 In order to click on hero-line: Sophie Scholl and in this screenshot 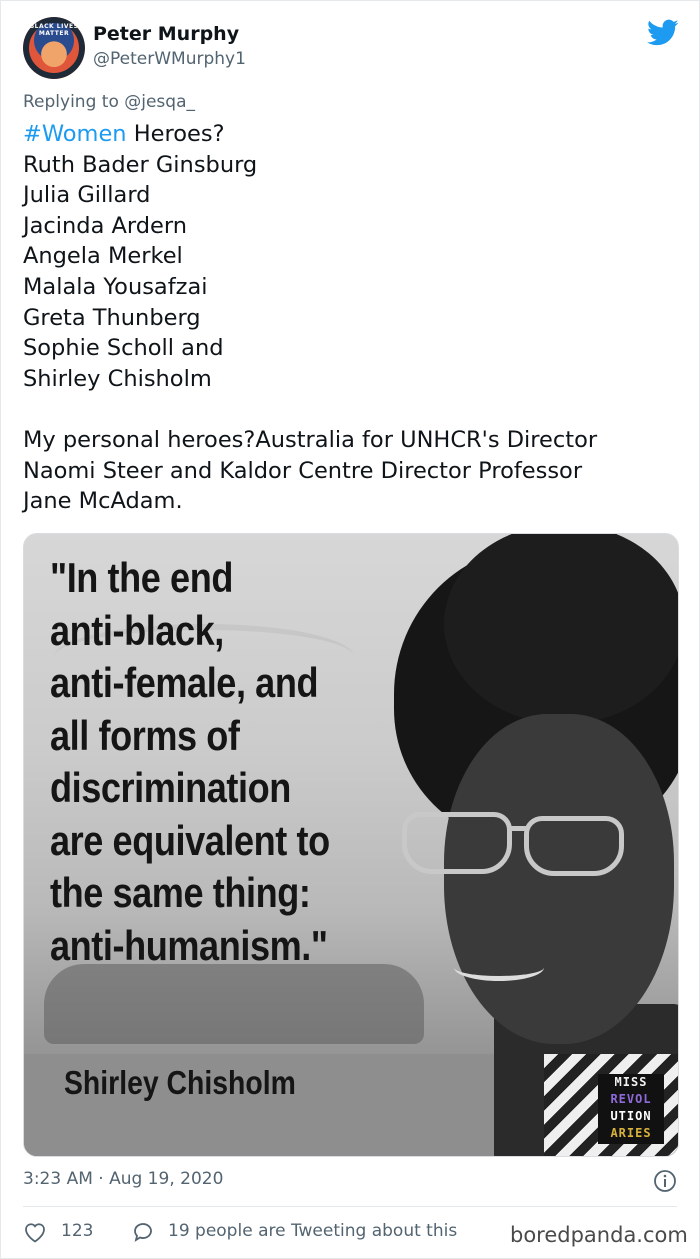, I will do `click(123, 348)`.